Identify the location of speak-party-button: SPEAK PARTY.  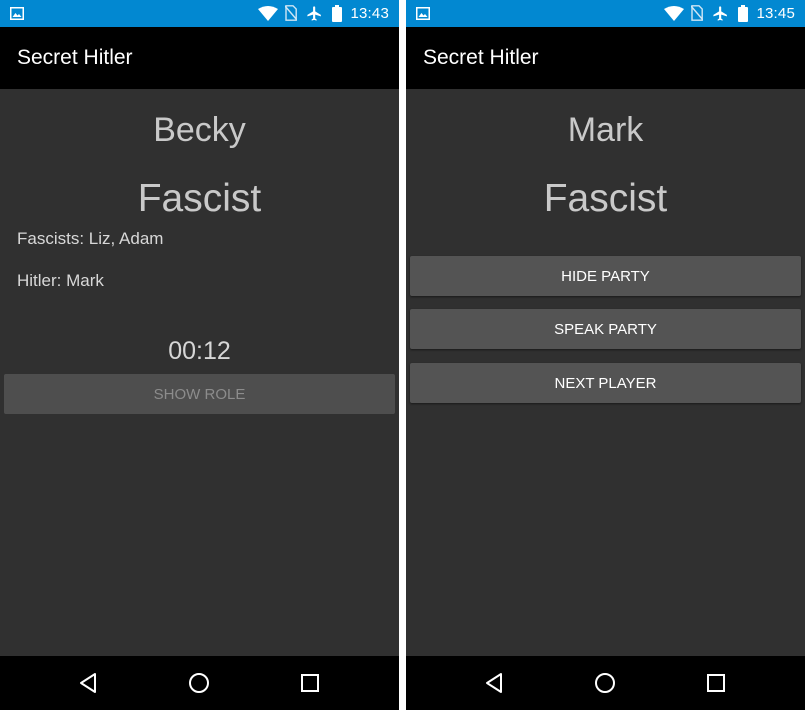
(605, 329).